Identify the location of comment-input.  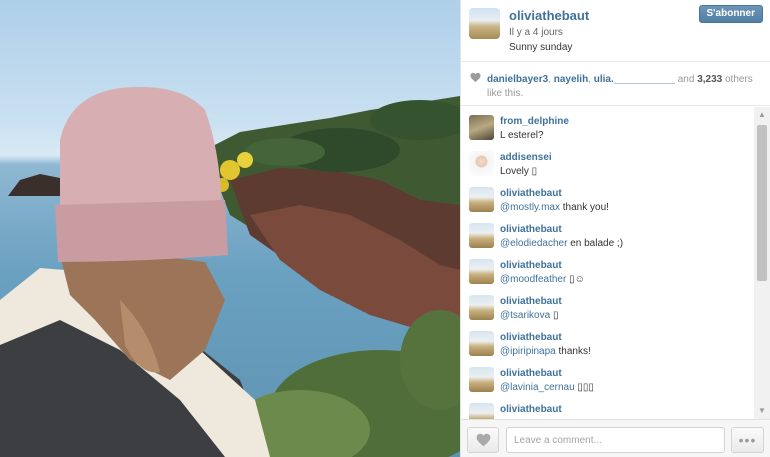
(615, 440).